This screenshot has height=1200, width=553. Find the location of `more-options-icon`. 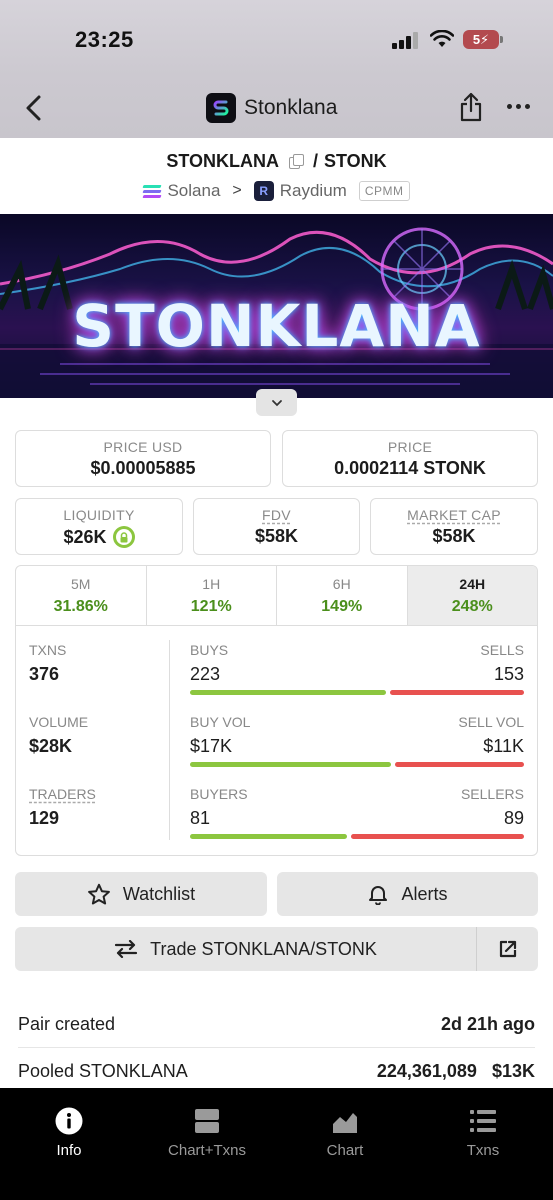

more-options-icon is located at coordinates (518, 106).